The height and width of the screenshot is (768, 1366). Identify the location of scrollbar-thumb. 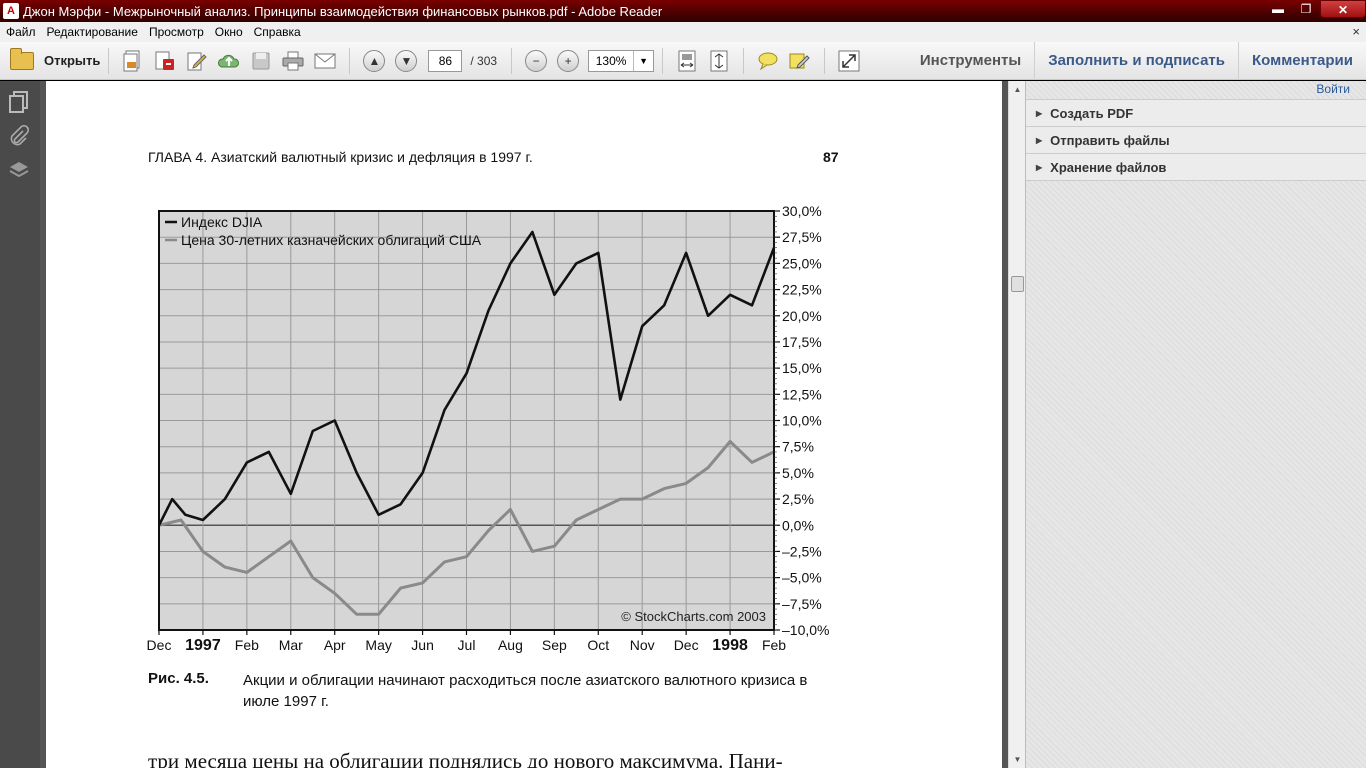
(1017, 284).